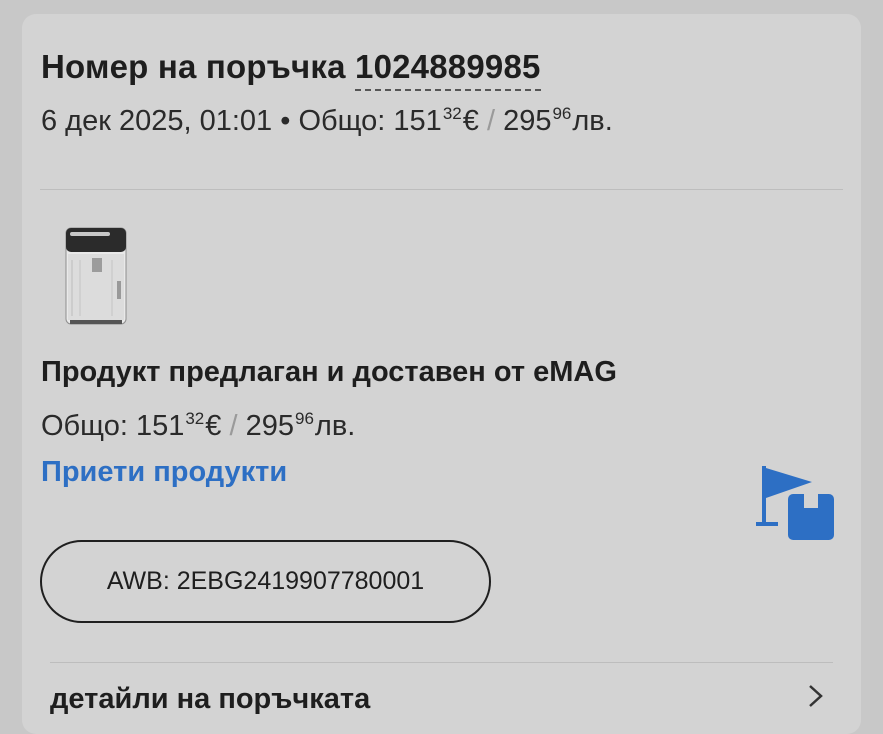  What do you see at coordinates (178, 425) in the screenshot?
I see `product-total-eur: 15132€` at bounding box center [178, 425].